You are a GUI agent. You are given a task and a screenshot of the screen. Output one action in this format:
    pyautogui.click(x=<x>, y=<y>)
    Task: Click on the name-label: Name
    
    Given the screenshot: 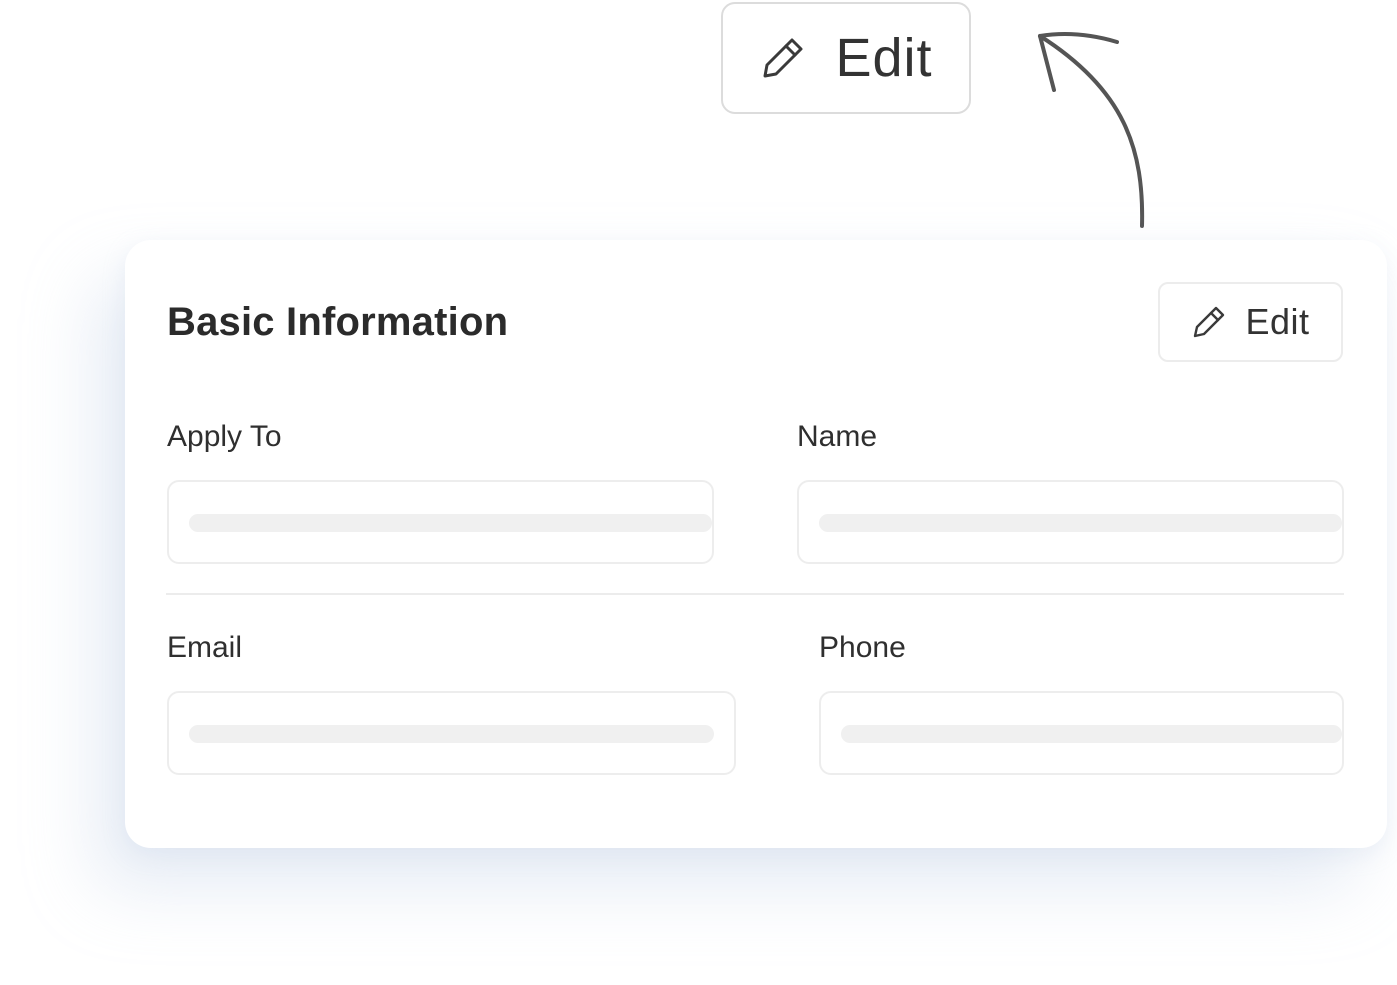 What is the action you would take?
    pyautogui.click(x=837, y=436)
    